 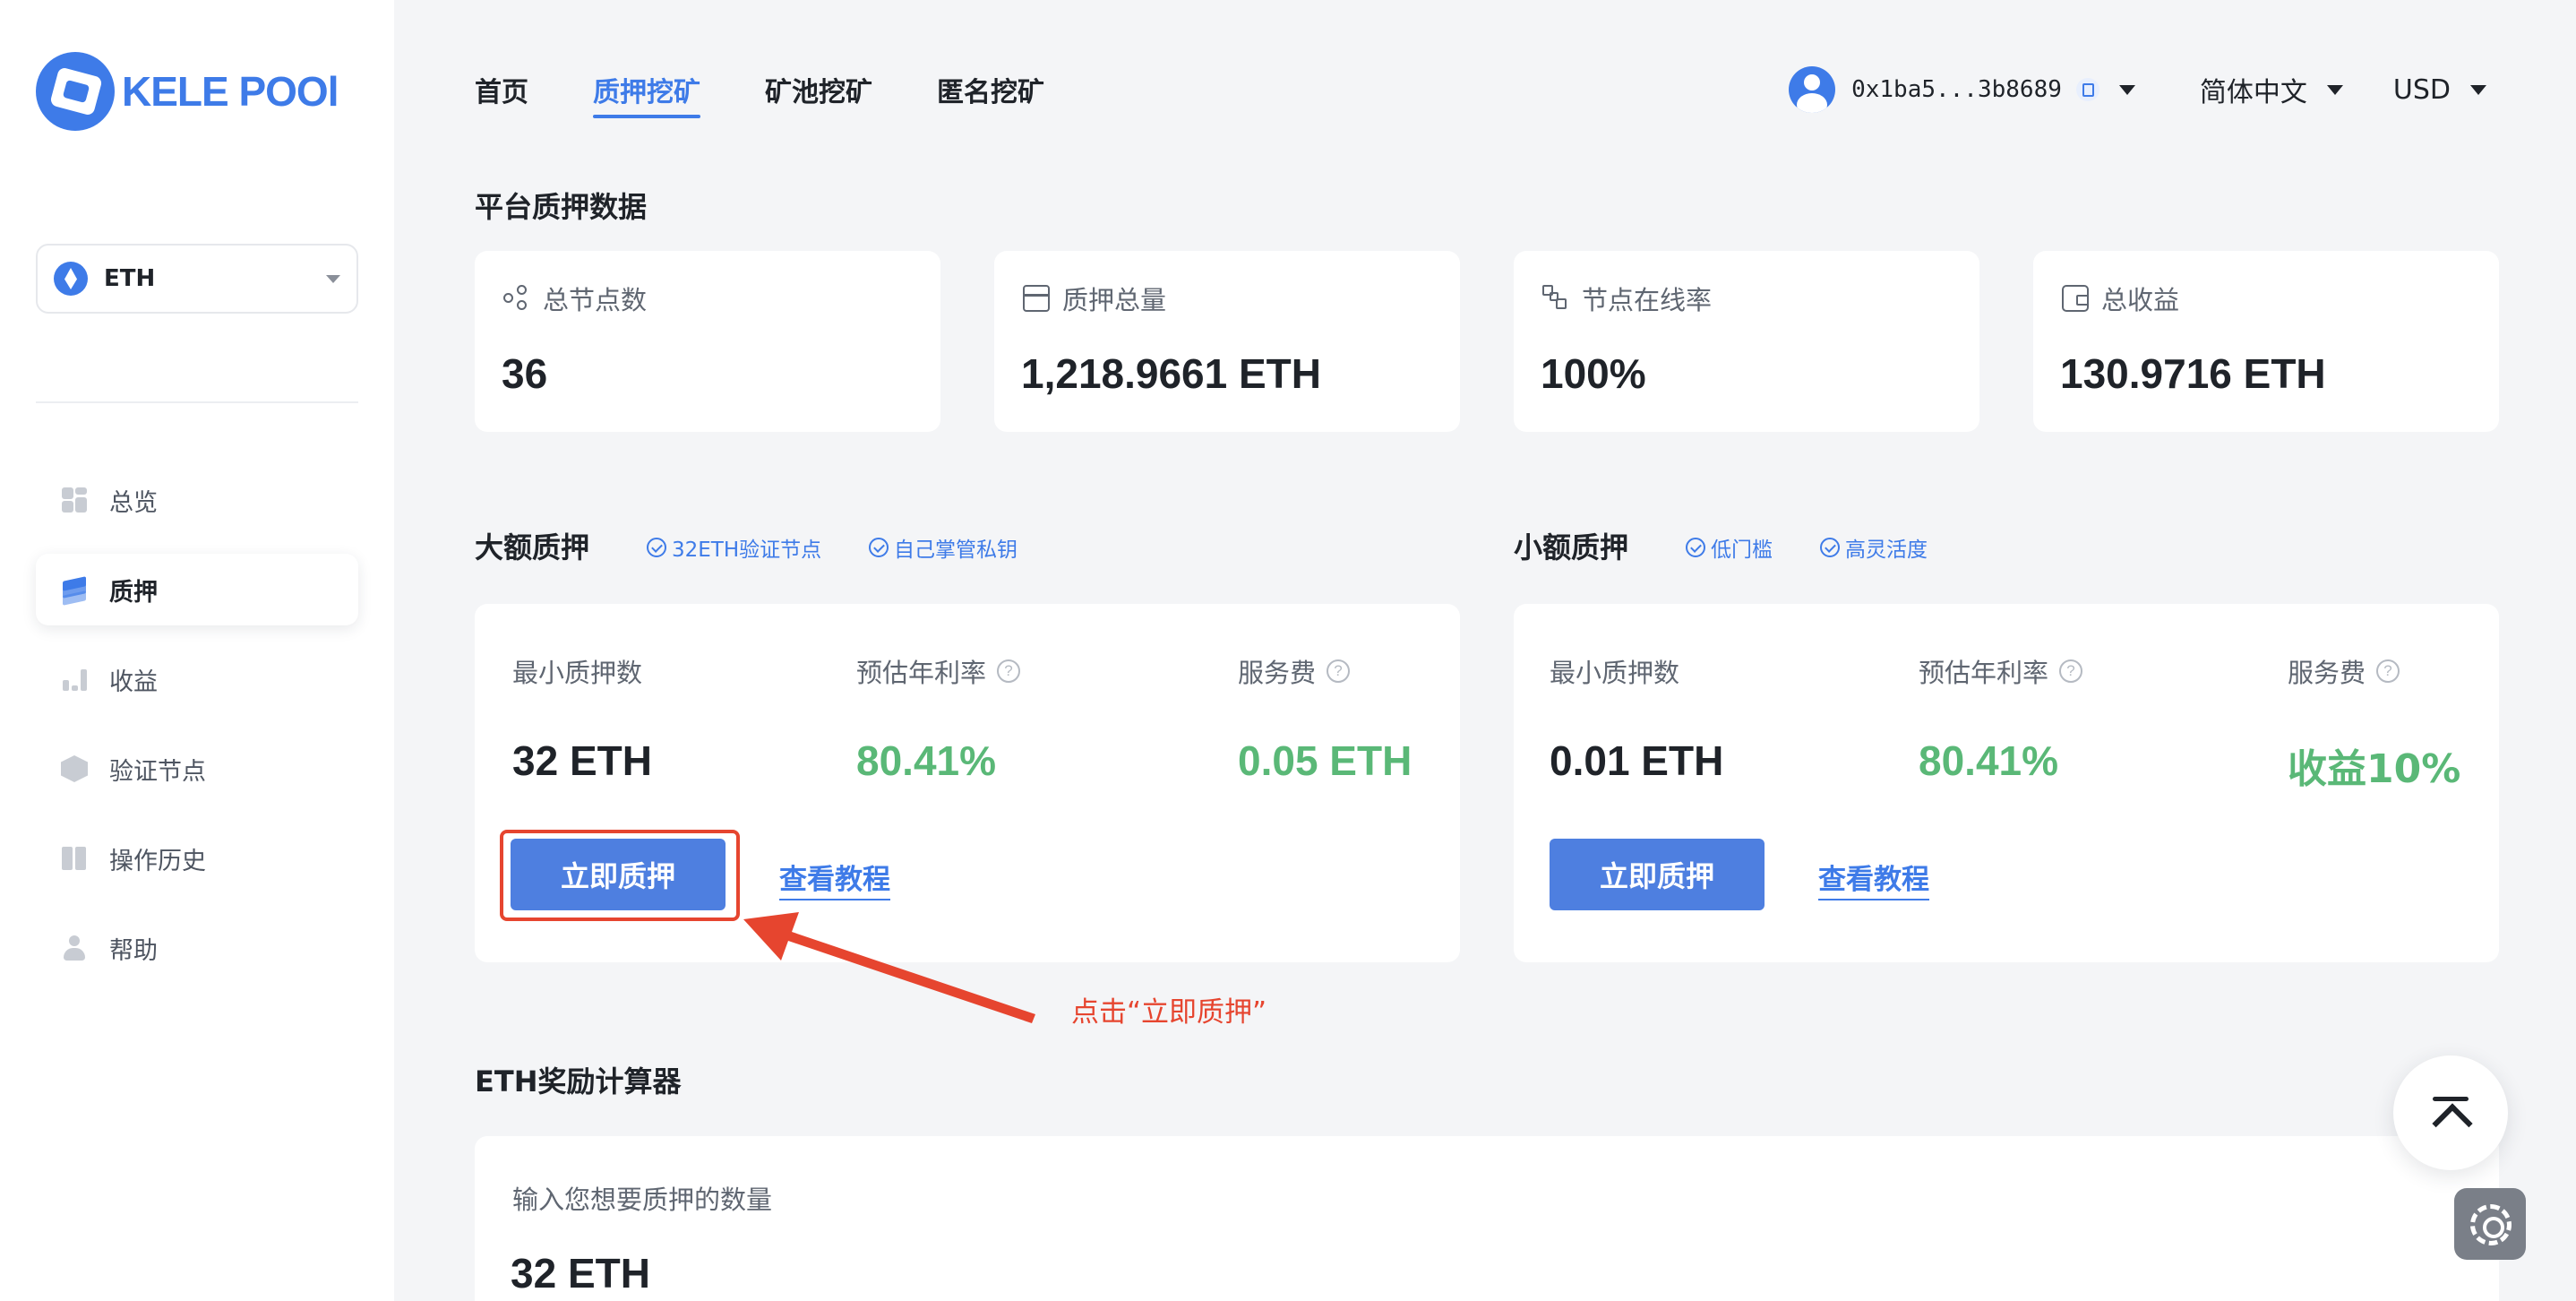 I want to click on feature-tag: 自己掌管私钥, so click(x=943, y=547).